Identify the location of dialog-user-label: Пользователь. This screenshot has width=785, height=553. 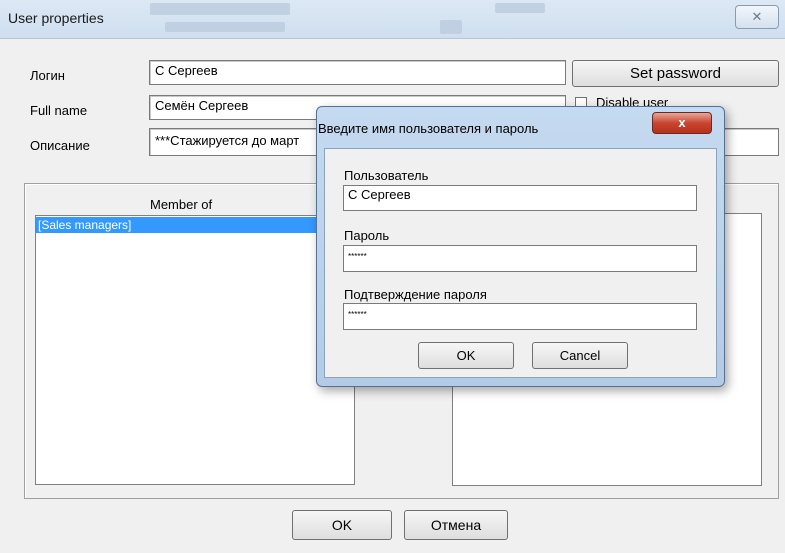
(386, 175).